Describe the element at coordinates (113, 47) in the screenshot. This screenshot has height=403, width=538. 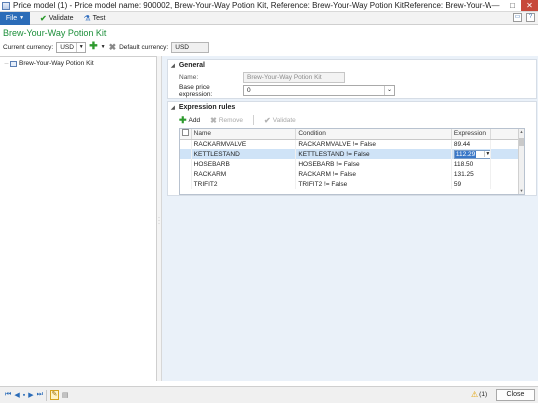
I see `clear-currency-icon: ✖` at that location.